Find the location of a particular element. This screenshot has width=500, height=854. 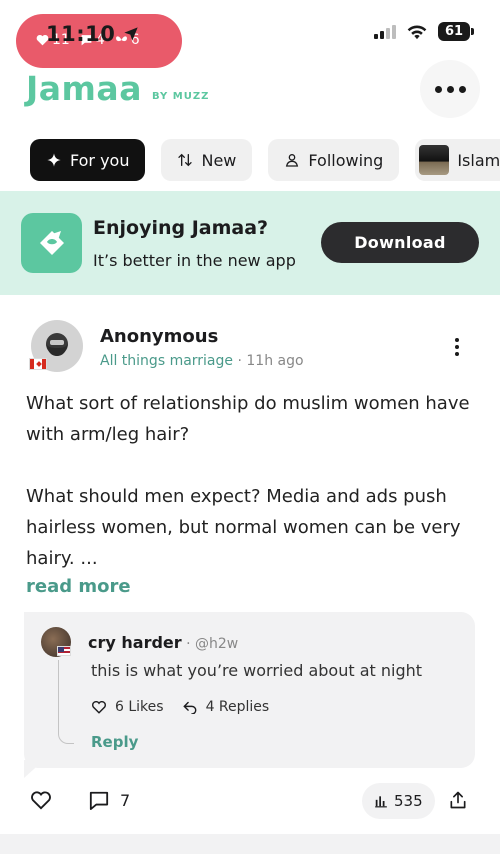

post-meta: All things marriage · 11h ago is located at coordinates (202, 361).